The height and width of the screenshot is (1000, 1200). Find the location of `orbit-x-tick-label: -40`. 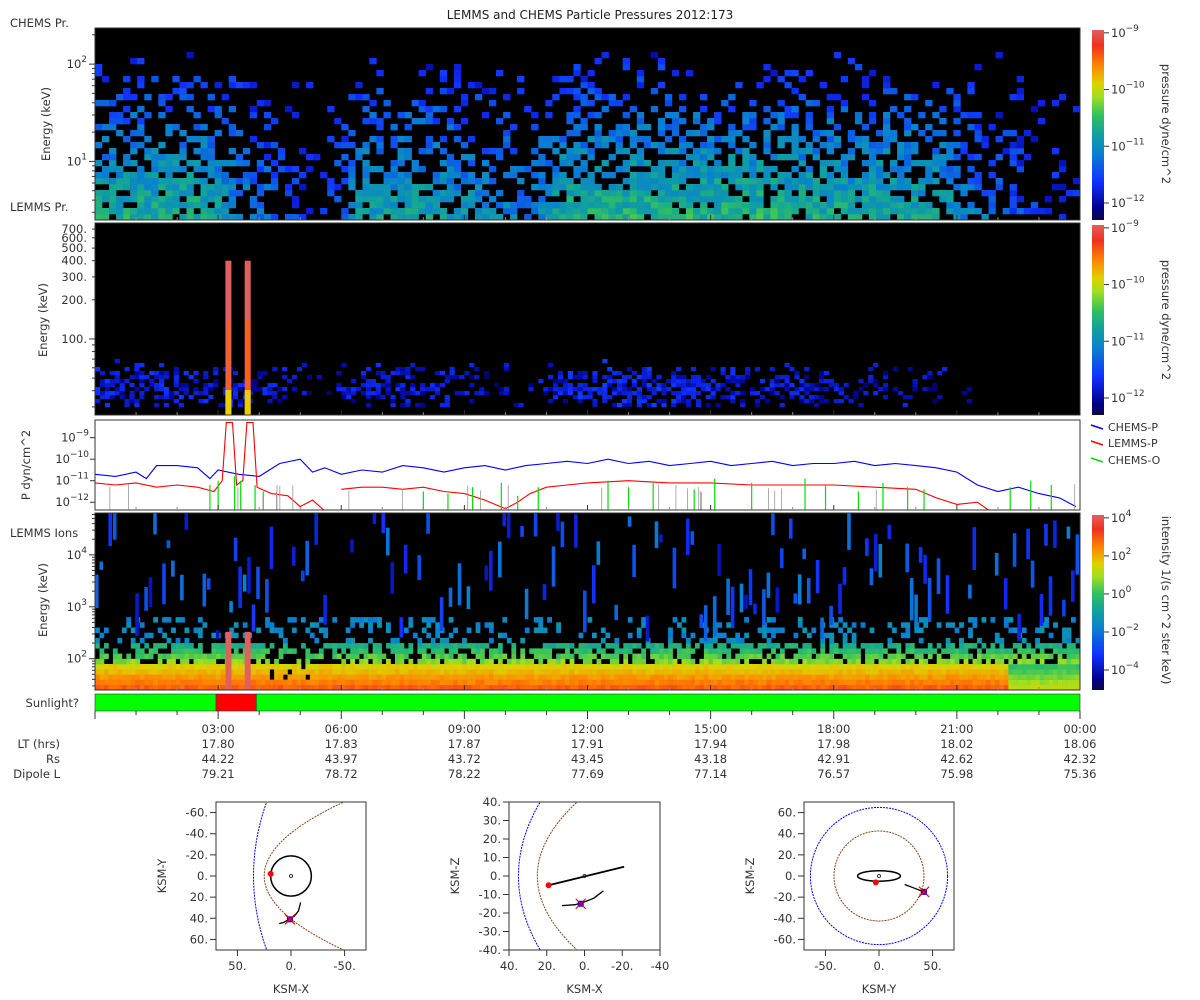

orbit-x-tick-label: -40 is located at coordinates (660, 966).